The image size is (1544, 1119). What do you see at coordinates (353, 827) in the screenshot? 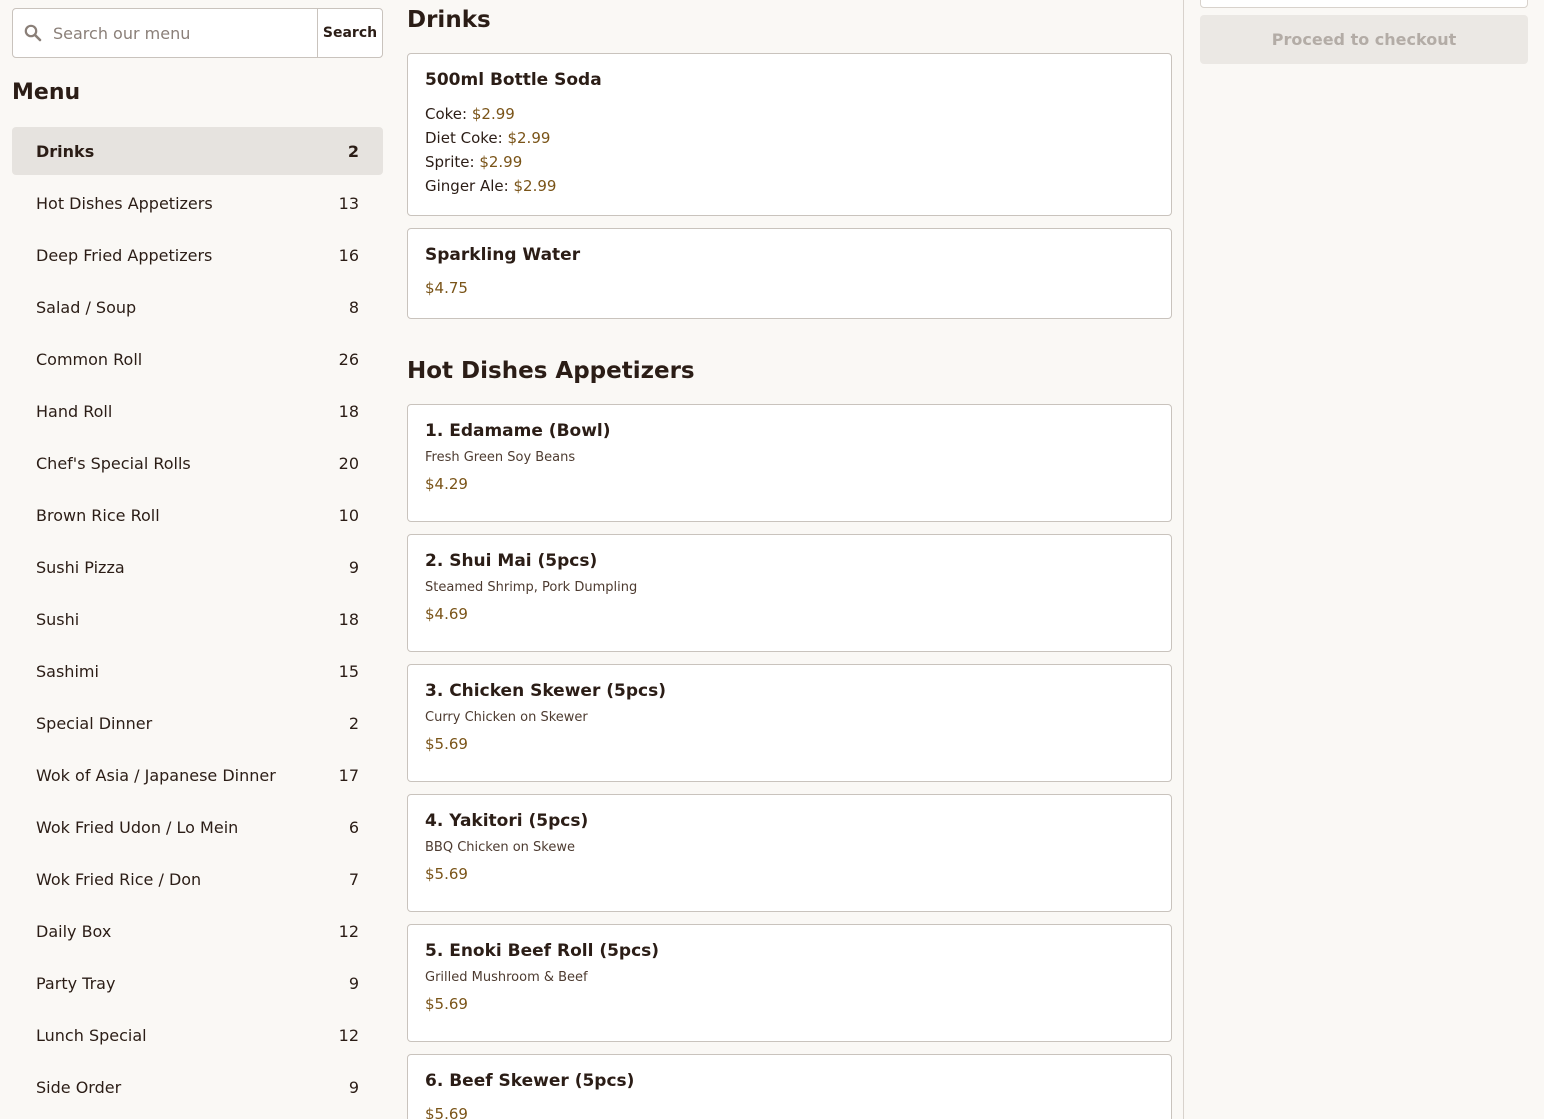
I see `category-count: 6` at bounding box center [353, 827].